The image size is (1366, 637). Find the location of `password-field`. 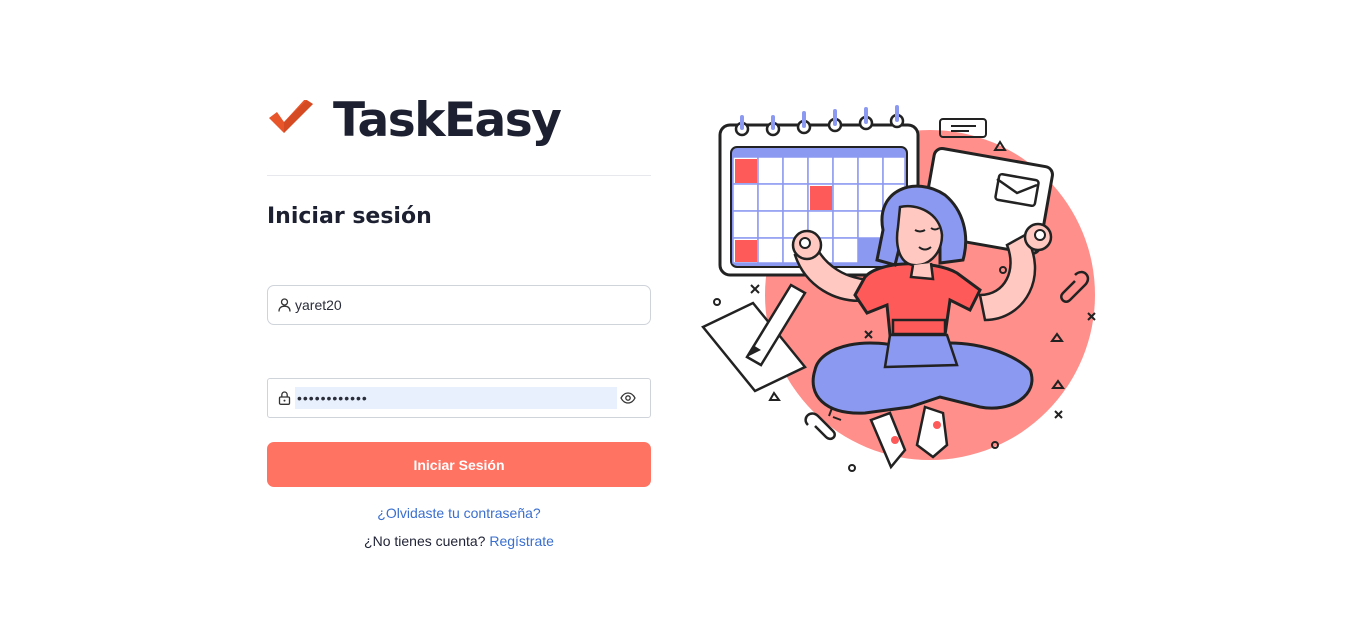

password-field is located at coordinates (459, 398).